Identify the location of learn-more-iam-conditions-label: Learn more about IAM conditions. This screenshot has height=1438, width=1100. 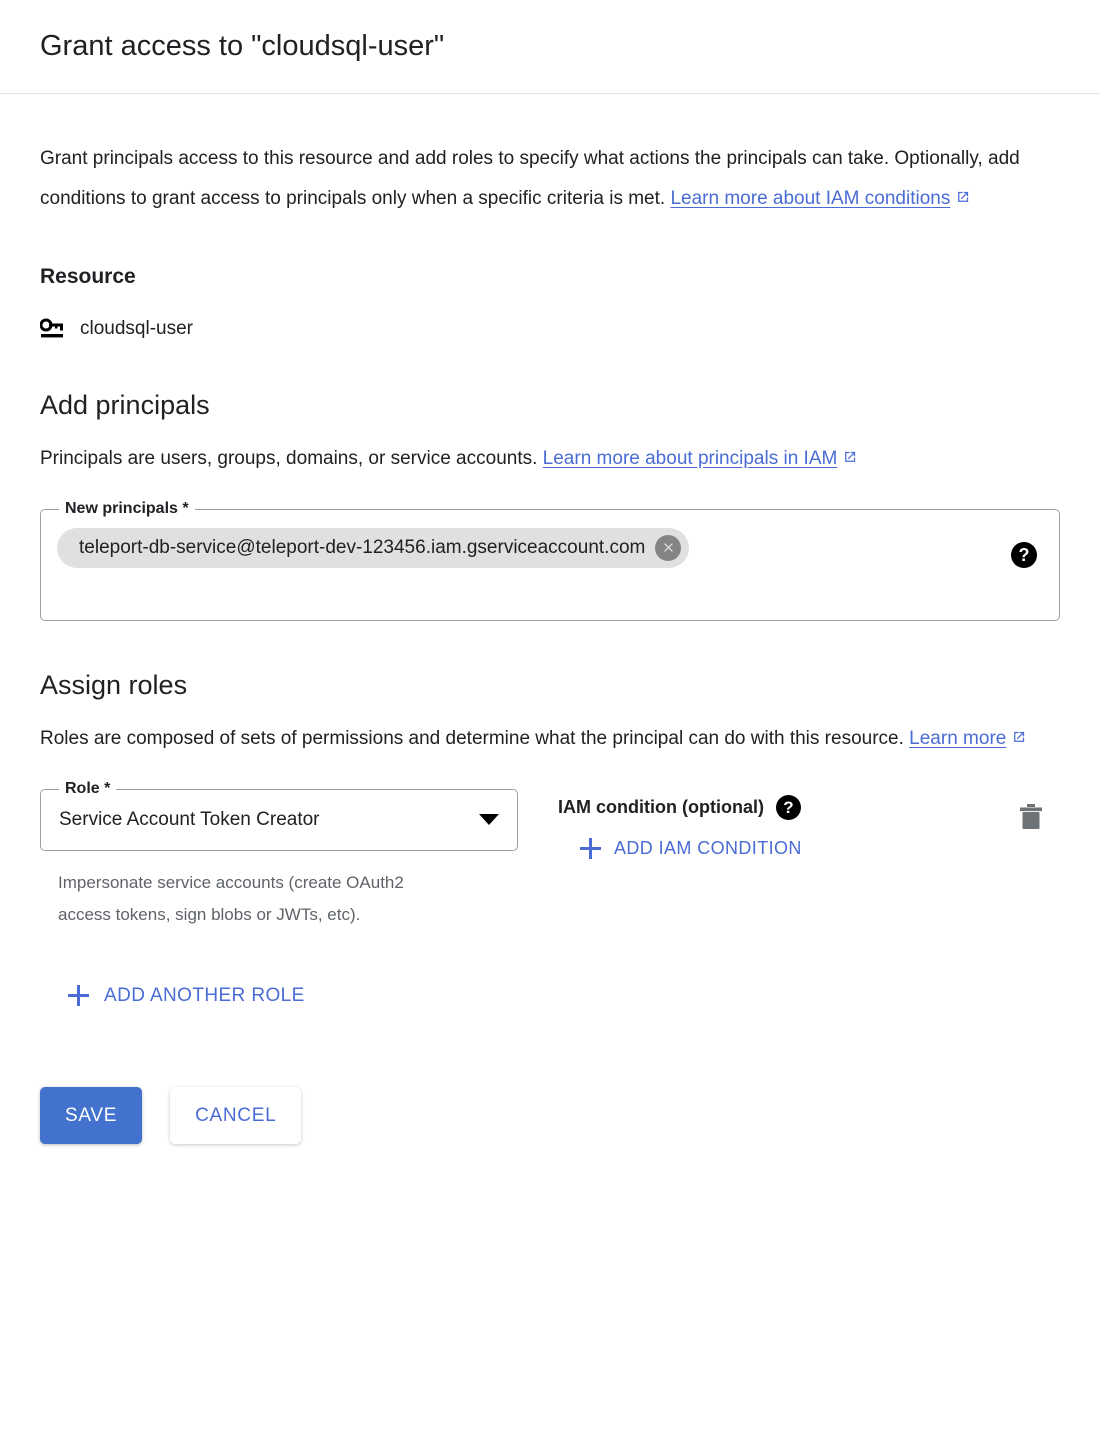
(810, 198).